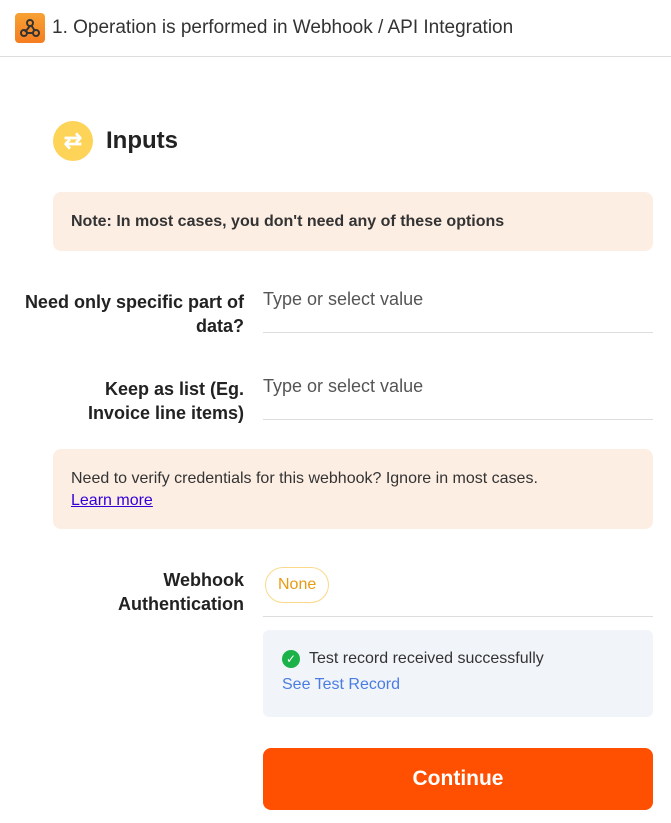  Describe the element at coordinates (291, 659) in the screenshot. I see `check-circle-icon: ✓` at that location.